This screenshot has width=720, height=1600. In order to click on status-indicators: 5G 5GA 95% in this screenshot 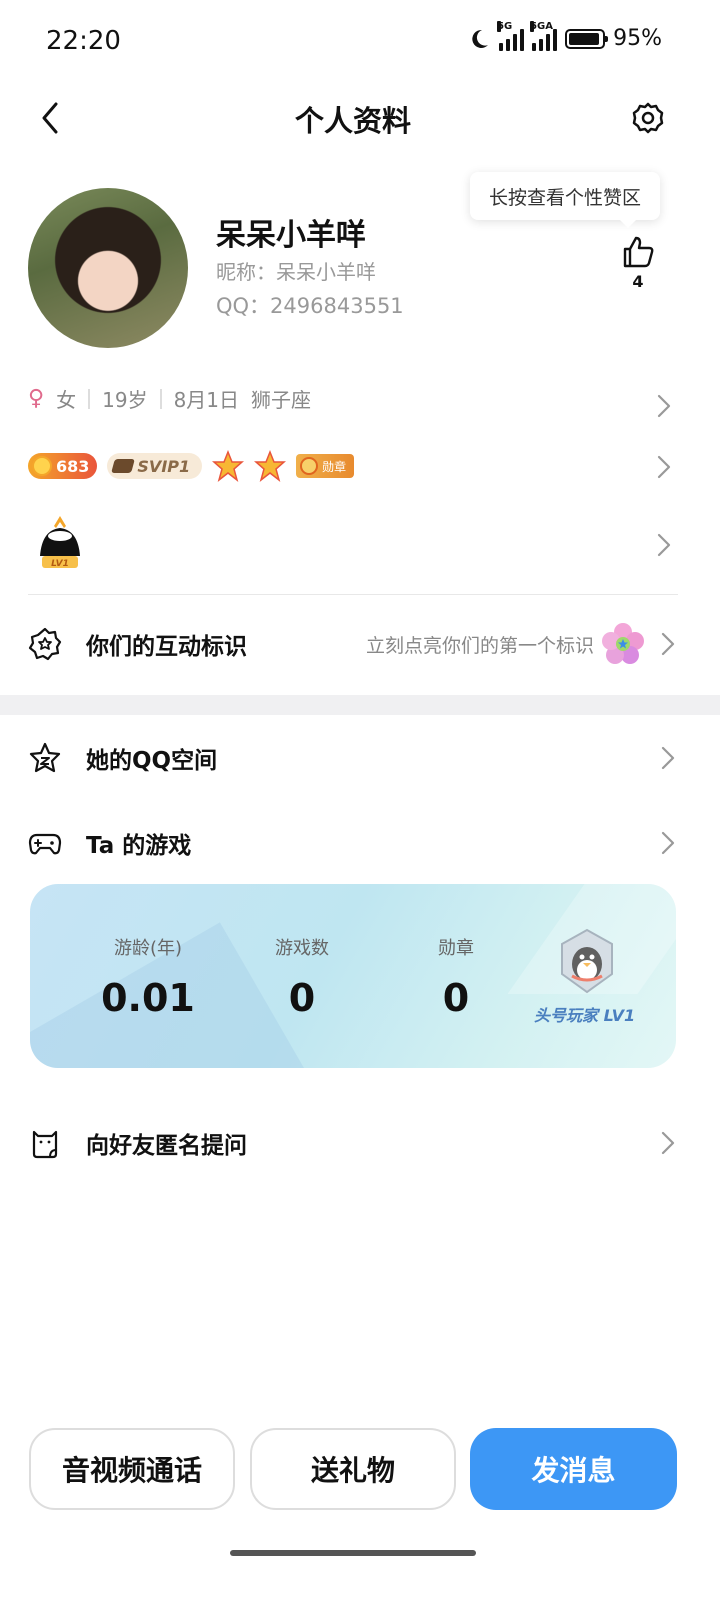, I will do `click(564, 35)`.